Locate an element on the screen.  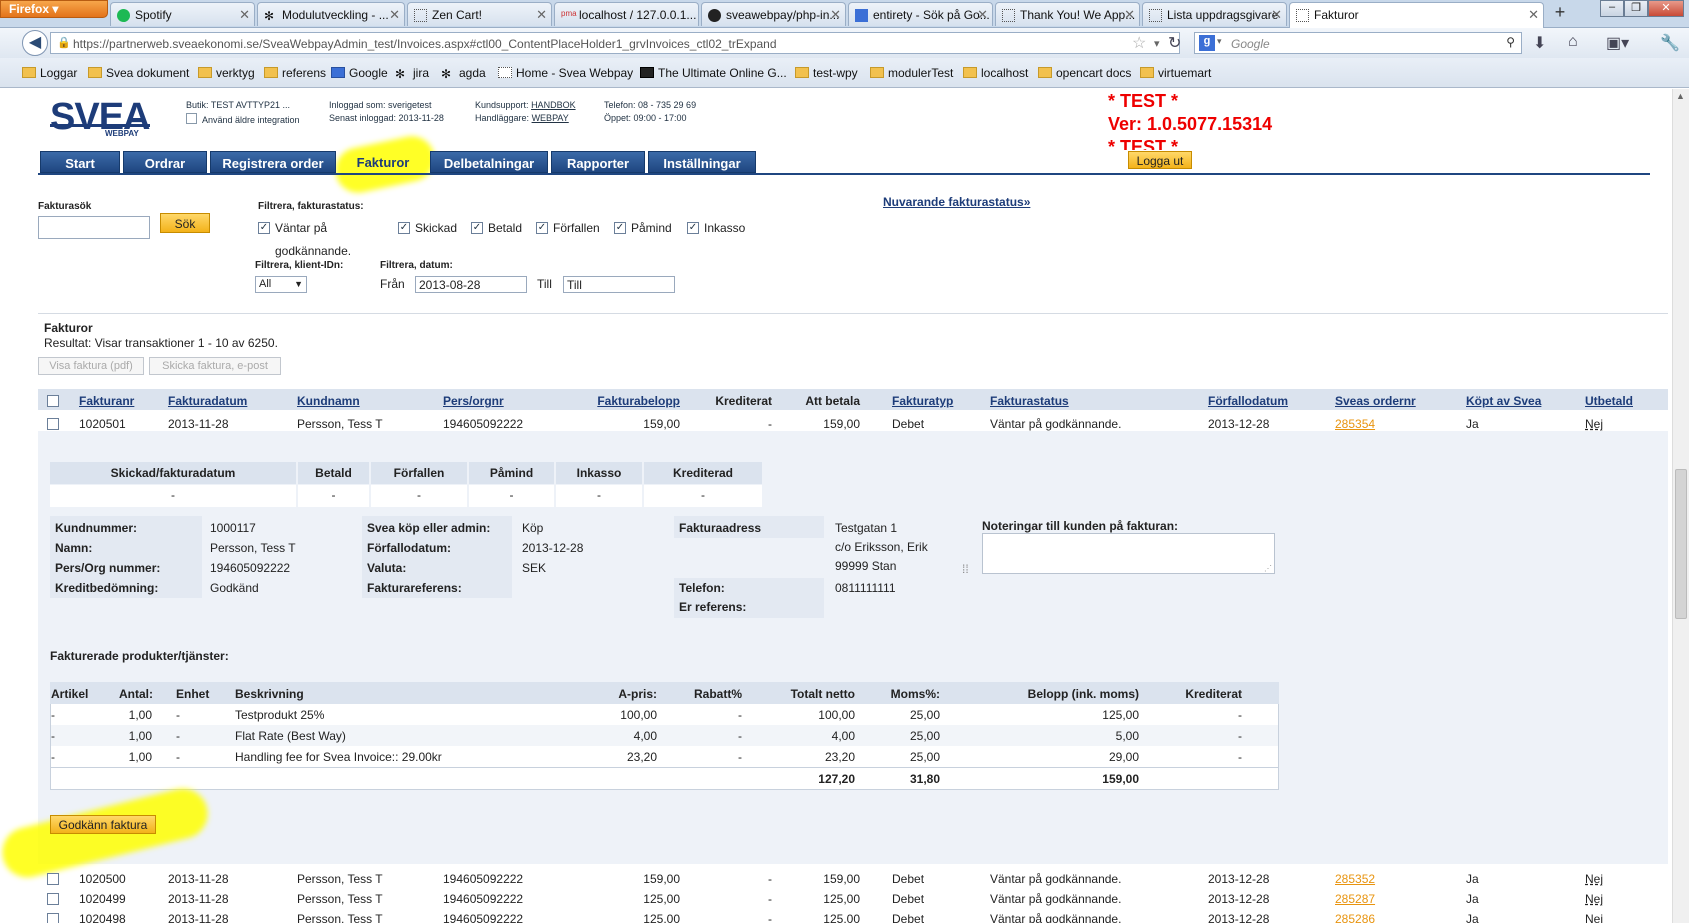
col-sveas-ordernr: Sveas ordernr is located at coordinates (1375, 401).